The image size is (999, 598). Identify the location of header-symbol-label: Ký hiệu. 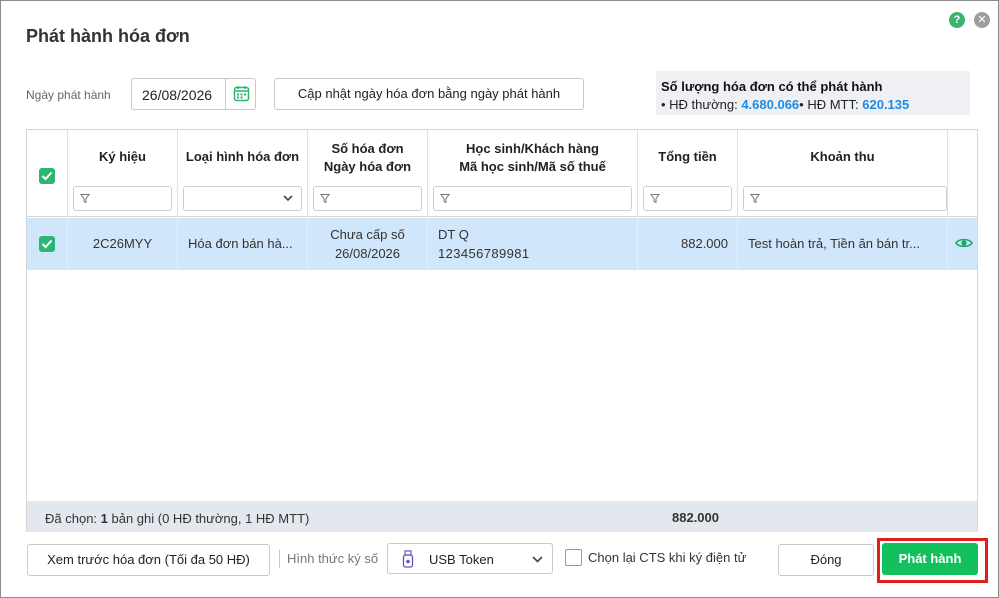
(122, 156).